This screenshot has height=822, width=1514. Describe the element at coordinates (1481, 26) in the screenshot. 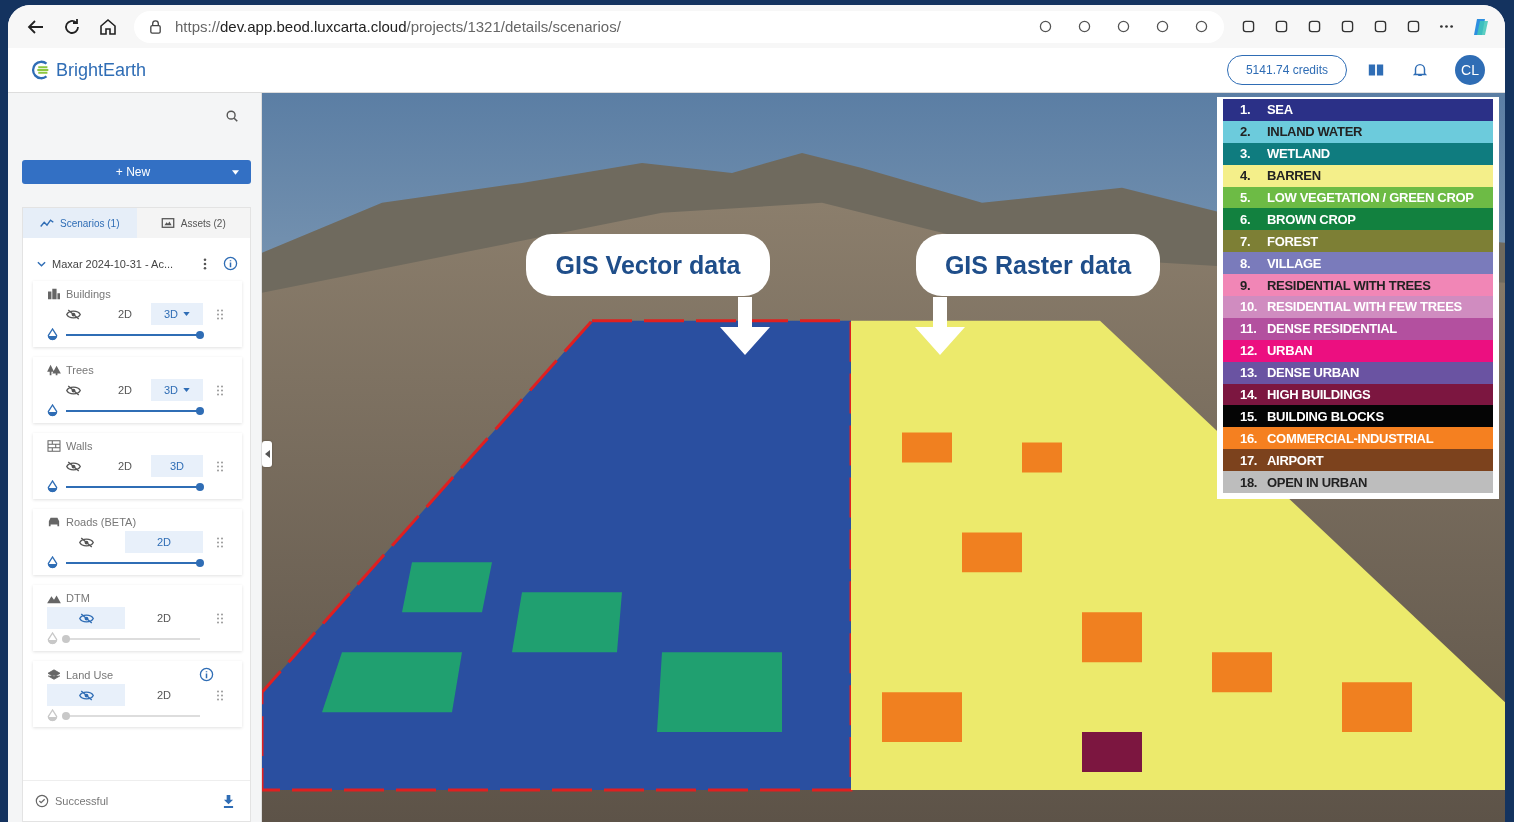

I see `assistant-icon` at that location.